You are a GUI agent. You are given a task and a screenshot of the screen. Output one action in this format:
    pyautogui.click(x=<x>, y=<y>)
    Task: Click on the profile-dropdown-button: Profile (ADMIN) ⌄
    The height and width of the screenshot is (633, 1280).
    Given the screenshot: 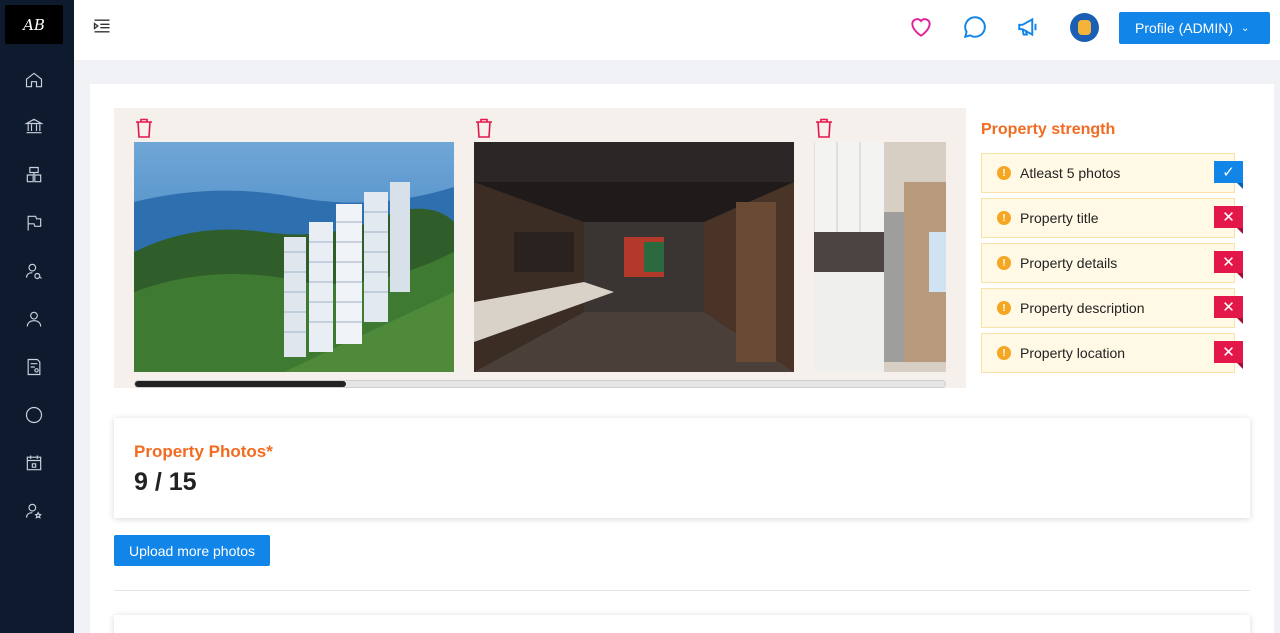 What is the action you would take?
    pyautogui.click(x=1194, y=28)
    